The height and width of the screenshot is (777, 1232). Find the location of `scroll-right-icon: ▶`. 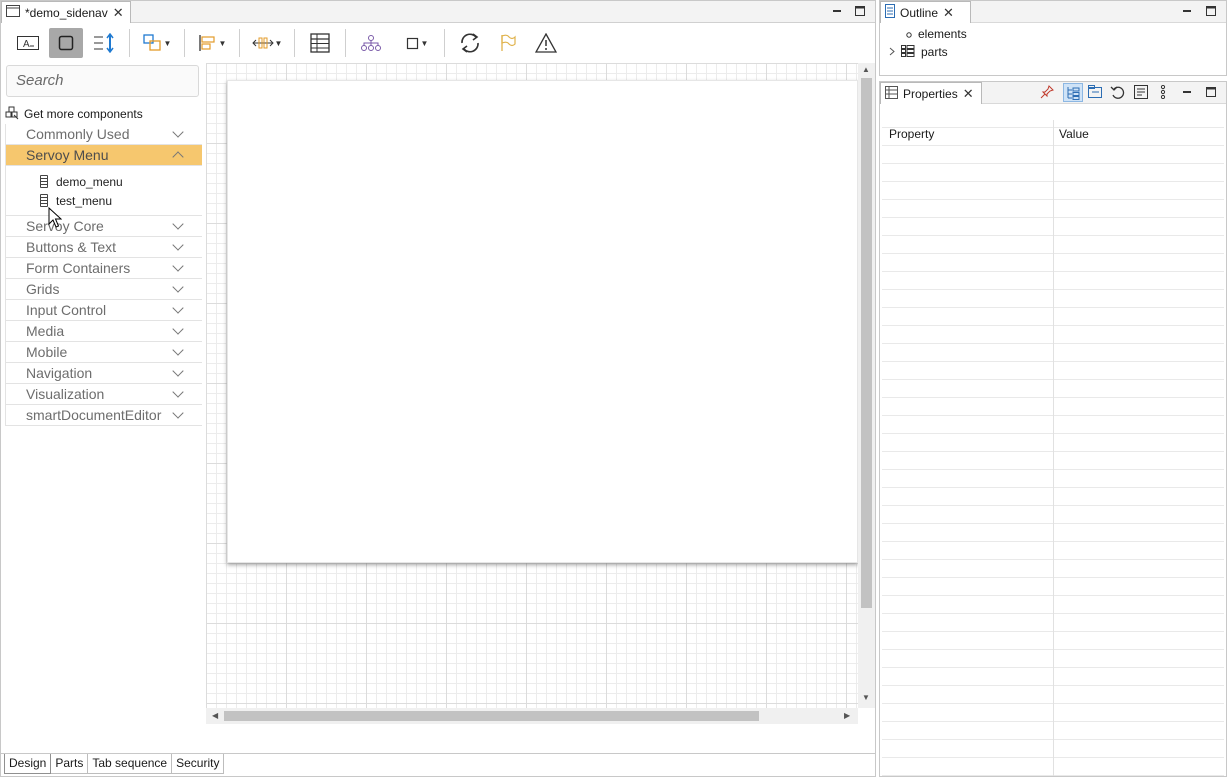

scroll-right-icon: ▶ is located at coordinates (847, 715).